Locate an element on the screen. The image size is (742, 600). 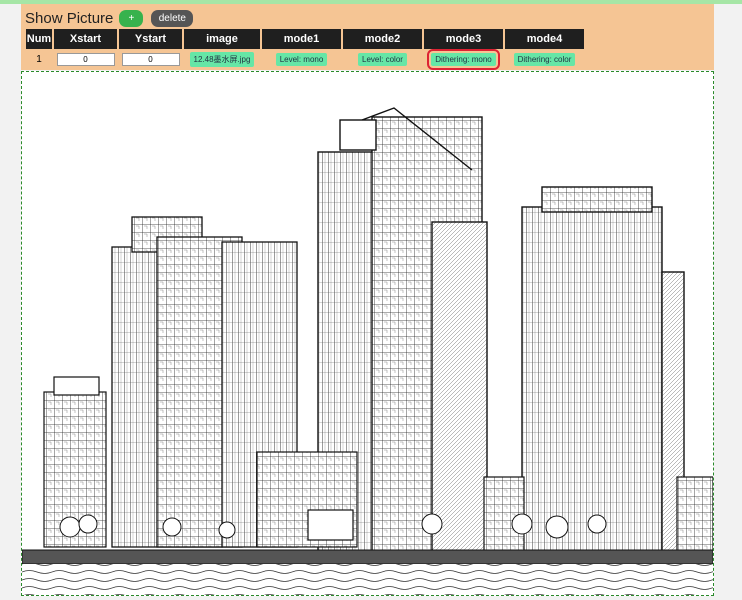
mode1-cell: Level: mono is located at coordinates (301, 59).